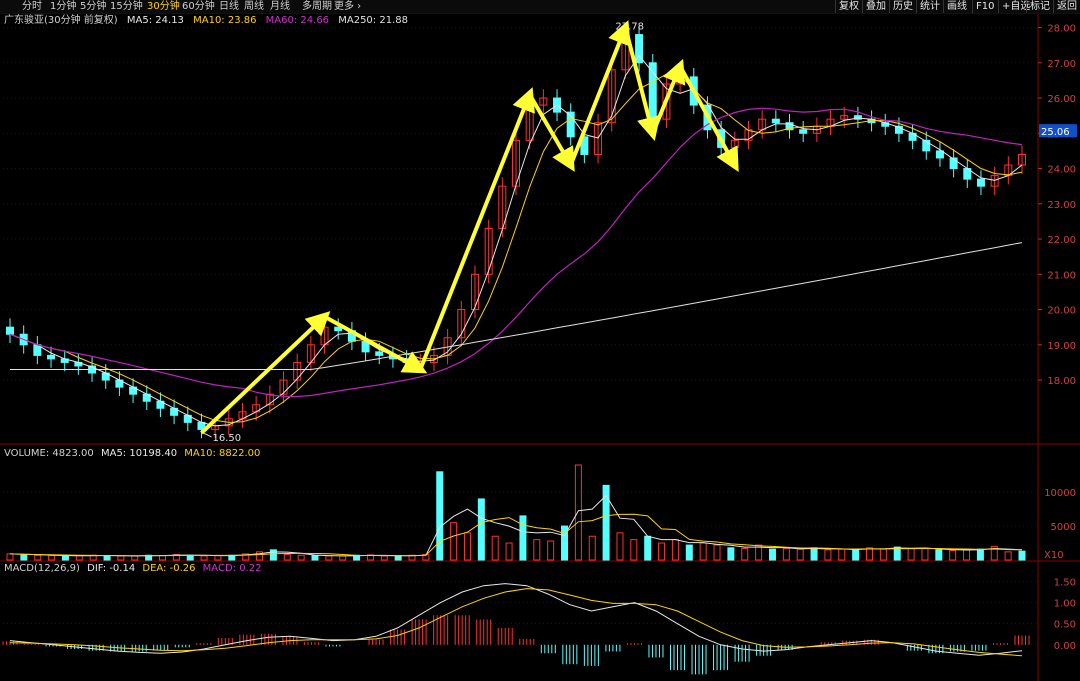  Describe the element at coordinates (1061, 381) in the screenshot. I see `price-tick-label: 18.00` at that location.